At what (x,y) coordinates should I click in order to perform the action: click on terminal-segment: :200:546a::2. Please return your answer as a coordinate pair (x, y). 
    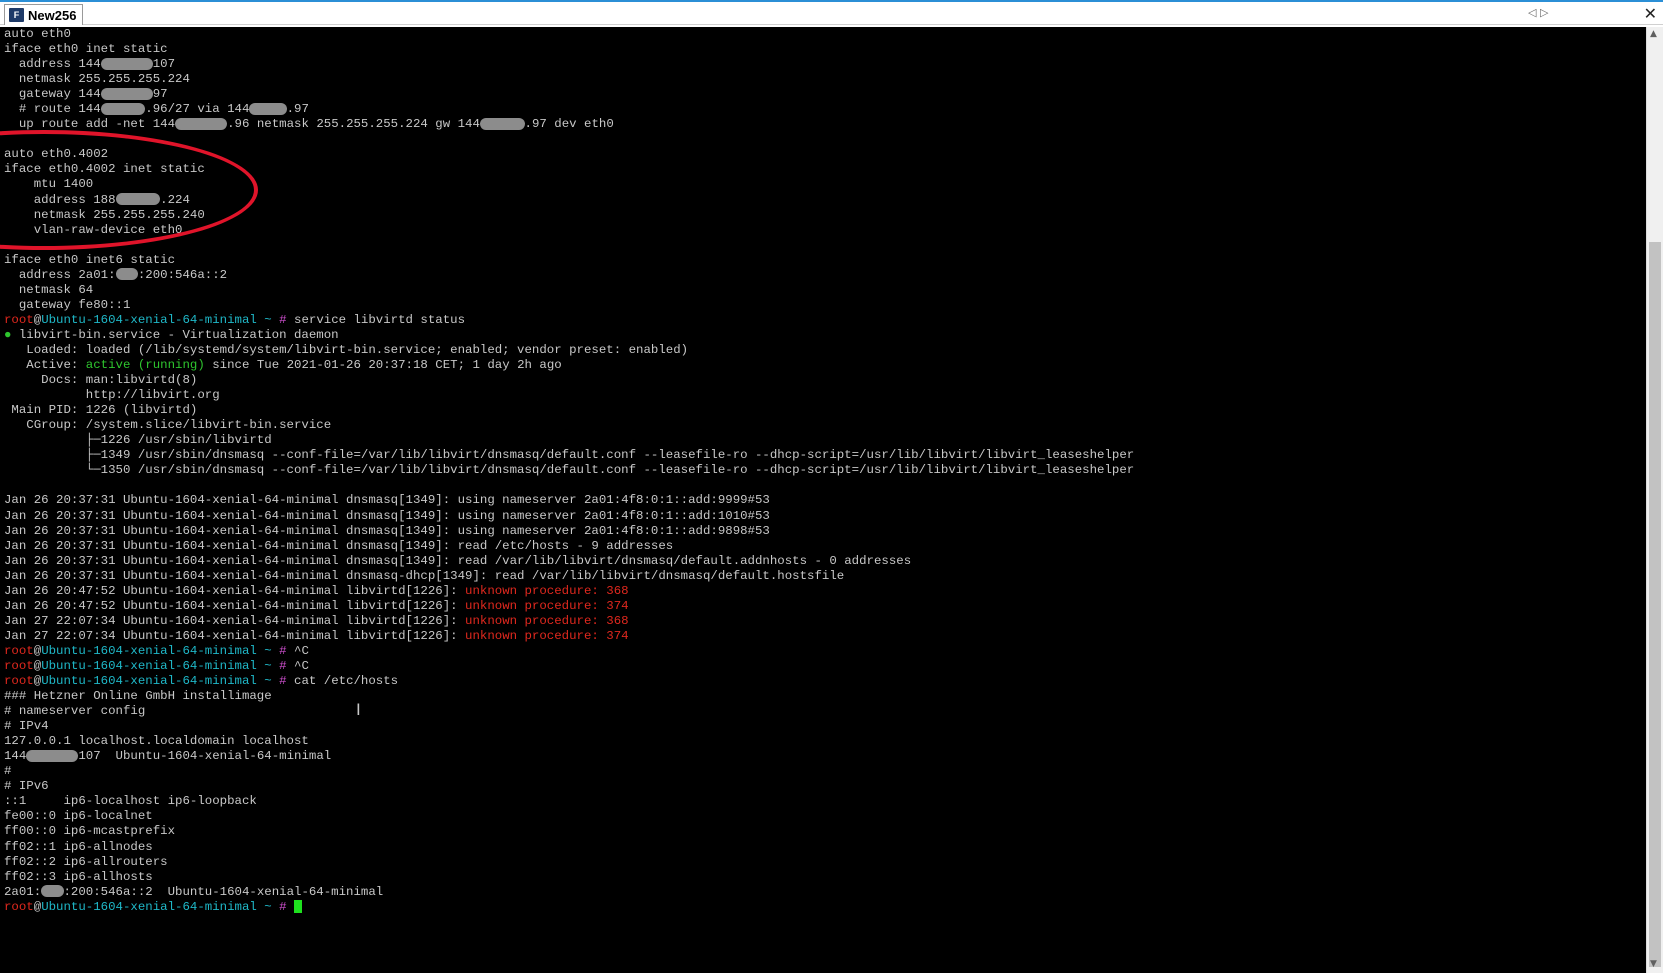
    Looking at the image, I should click on (182, 274).